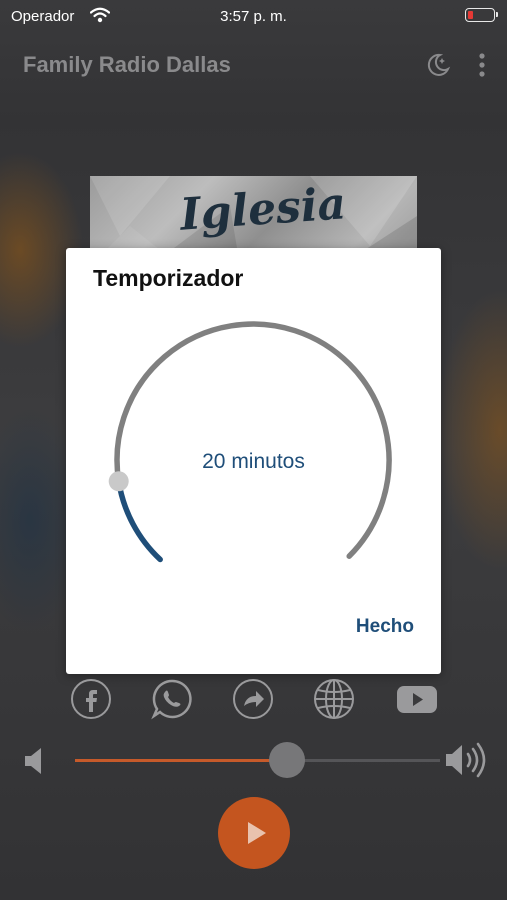 The width and height of the screenshot is (507, 900). Describe the element at coordinates (481, 15) in the screenshot. I see `battery-icon` at that location.